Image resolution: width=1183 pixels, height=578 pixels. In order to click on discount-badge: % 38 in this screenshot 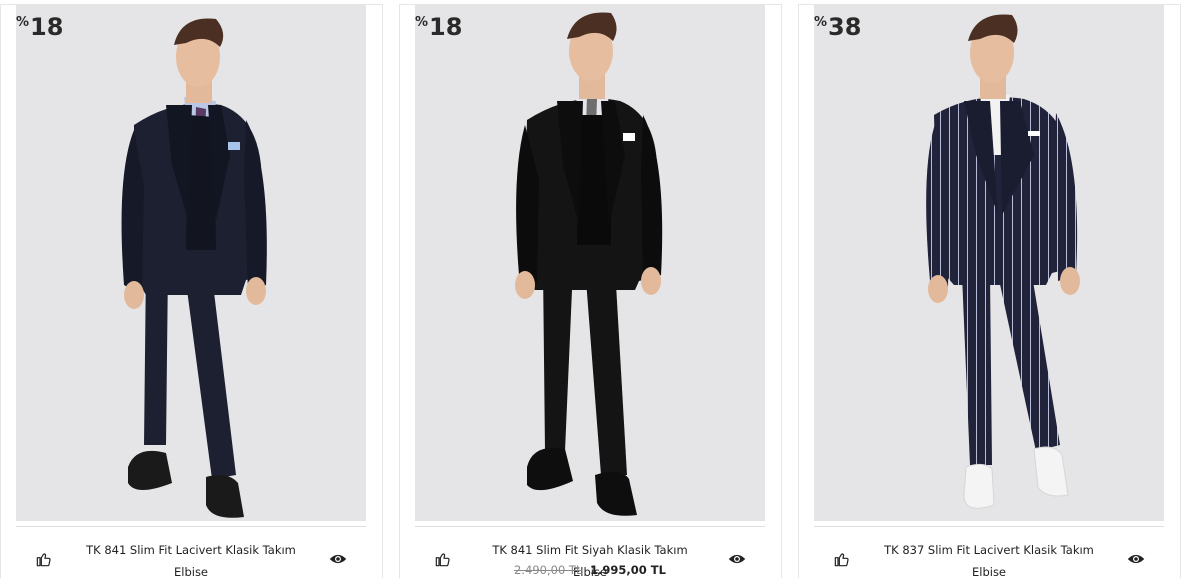, I will do `click(837, 27)`.